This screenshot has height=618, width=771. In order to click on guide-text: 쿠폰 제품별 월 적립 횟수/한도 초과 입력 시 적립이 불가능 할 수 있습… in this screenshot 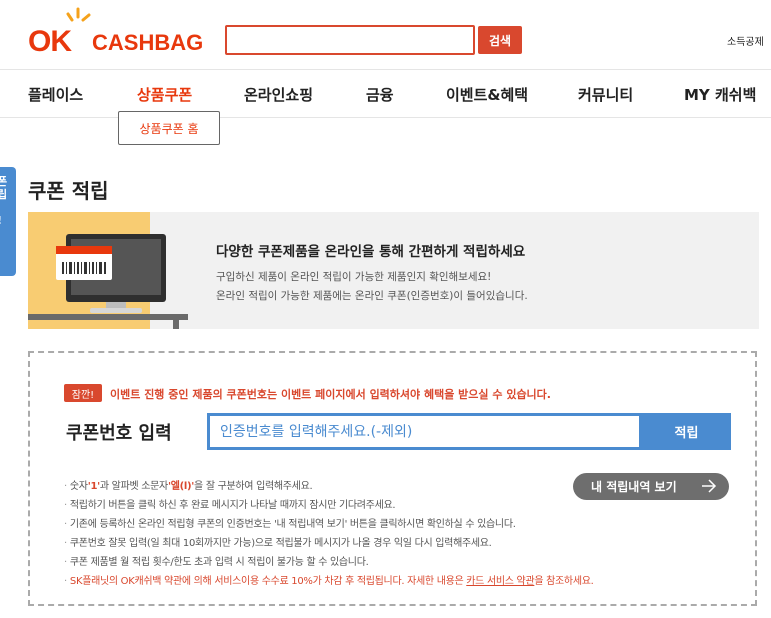, I will do `click(219, 562)`.